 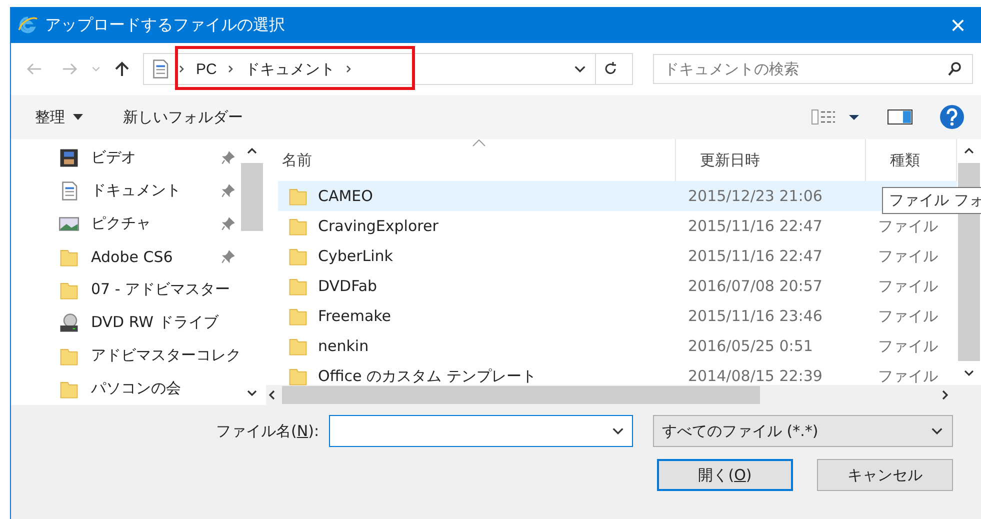 What do you see at coordinates (126, 223) in the screenshot?
I see `sidebar-item: ピクチャ` at bounding box center [126, 223].